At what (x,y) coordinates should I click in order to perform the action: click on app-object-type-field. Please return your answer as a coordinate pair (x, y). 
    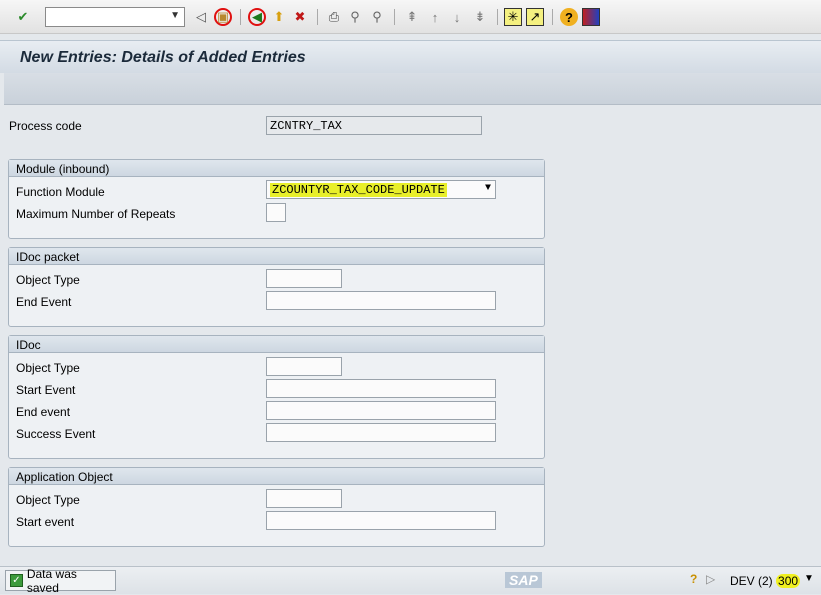
    Looking at the image, I should click on (304, 498).